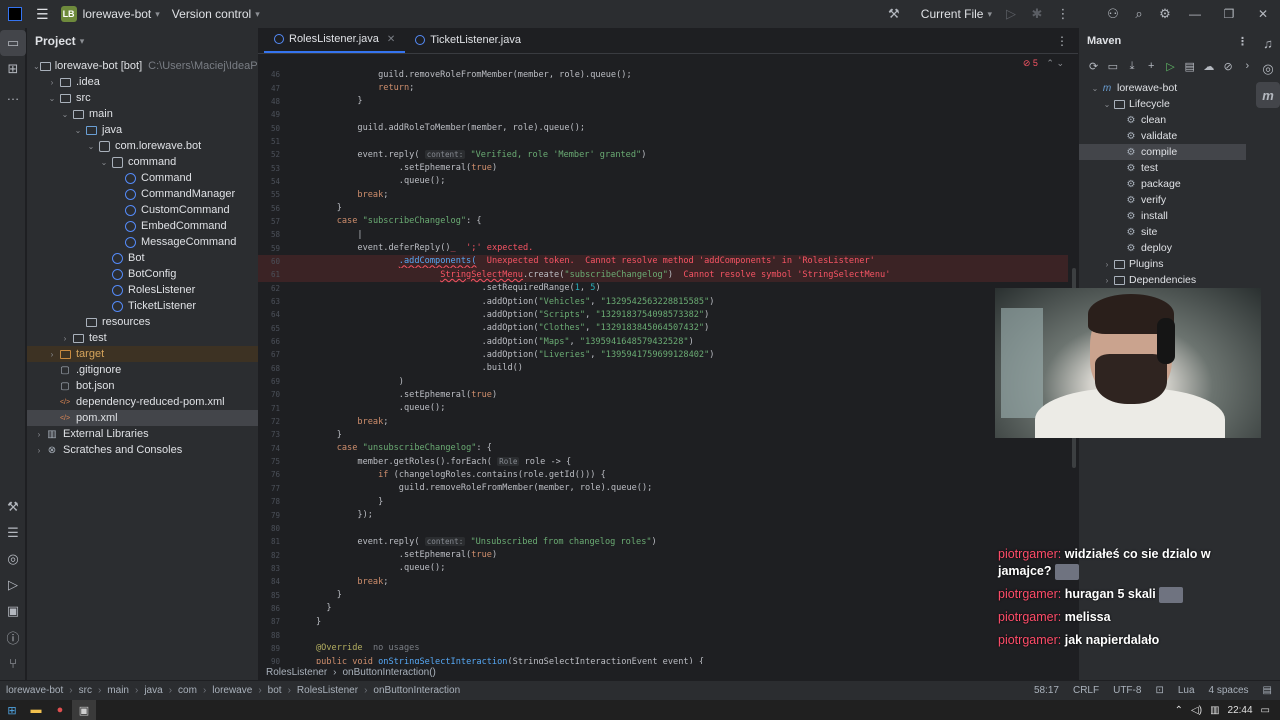 This screenshot has width=1280, height=720. I want to click on line-number: 77, so click(270, 488).